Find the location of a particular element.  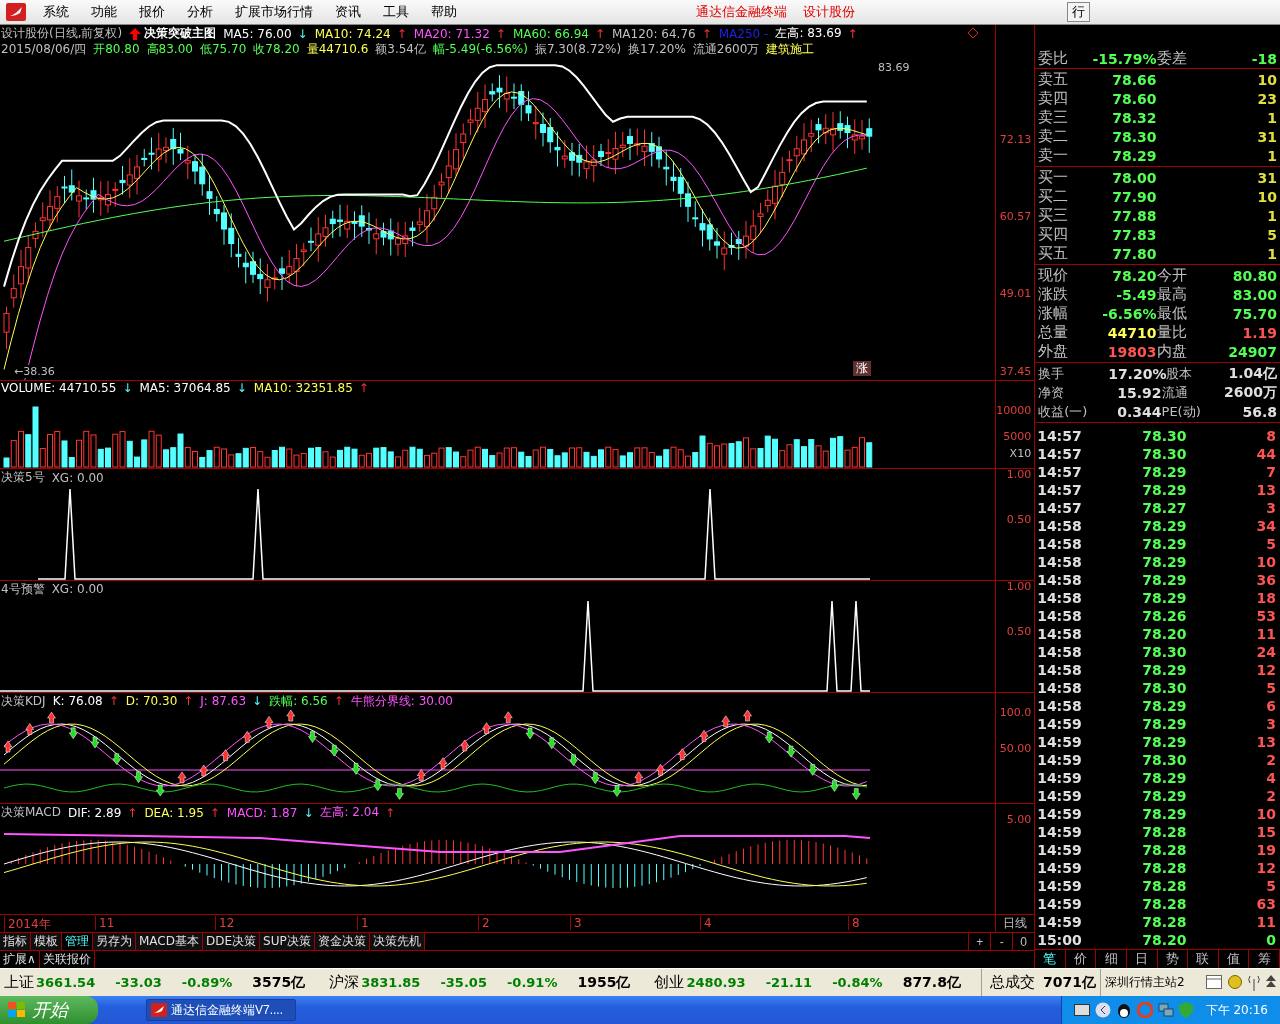

index-amount: 877.8亿 is located at coordinates (931, 982).